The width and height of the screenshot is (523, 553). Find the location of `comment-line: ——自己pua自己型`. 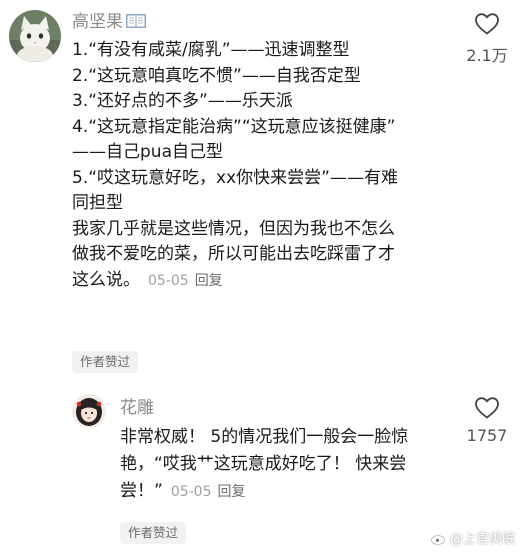

comment-line: ——自己pua自己型 is located at coordinates (147, 152).